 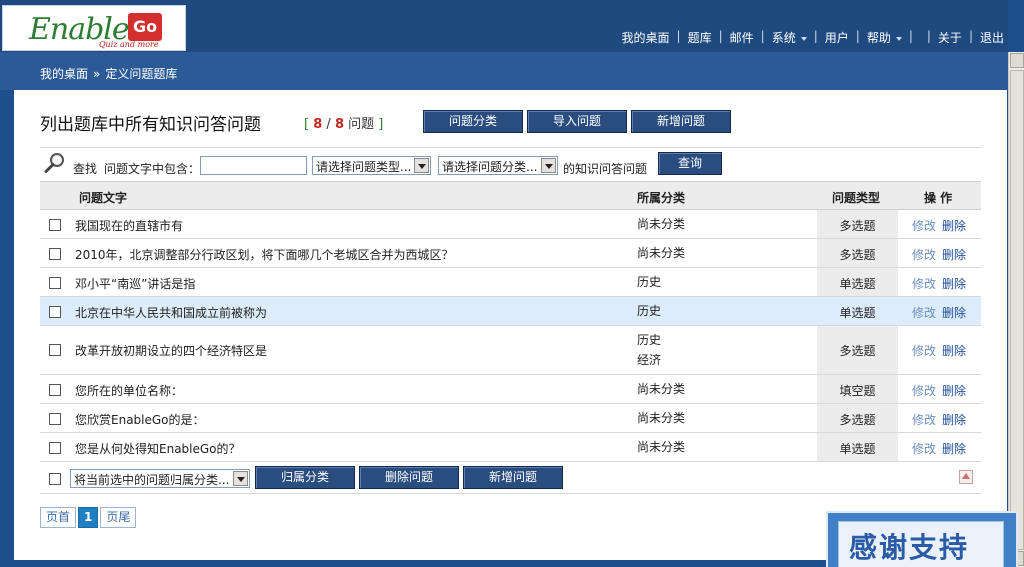 I want to click on row-question-text: 您是从何处得知EnableGo的？, so click(x=158, y=448).